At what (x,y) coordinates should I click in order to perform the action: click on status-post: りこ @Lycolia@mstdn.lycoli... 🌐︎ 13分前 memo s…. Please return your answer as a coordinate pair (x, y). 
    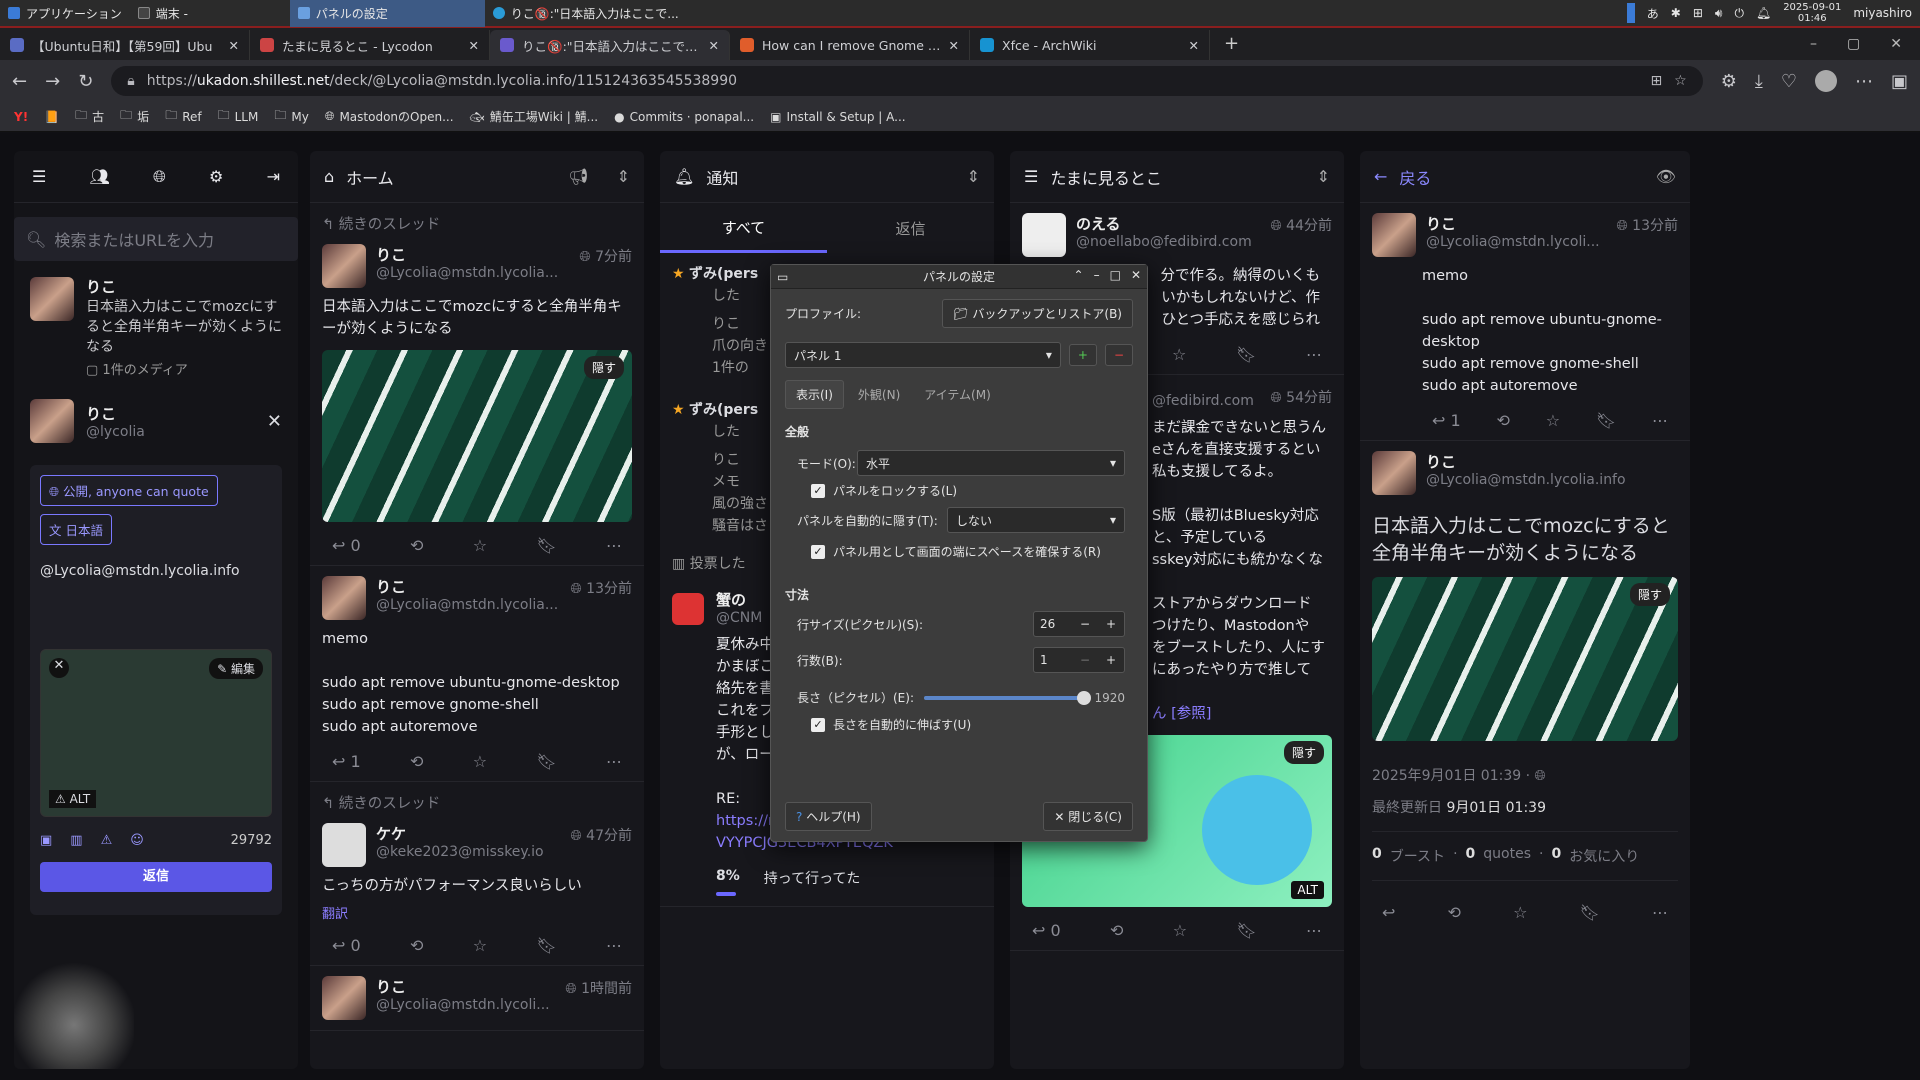
    Looking at the image, I should click on (1525, 322).